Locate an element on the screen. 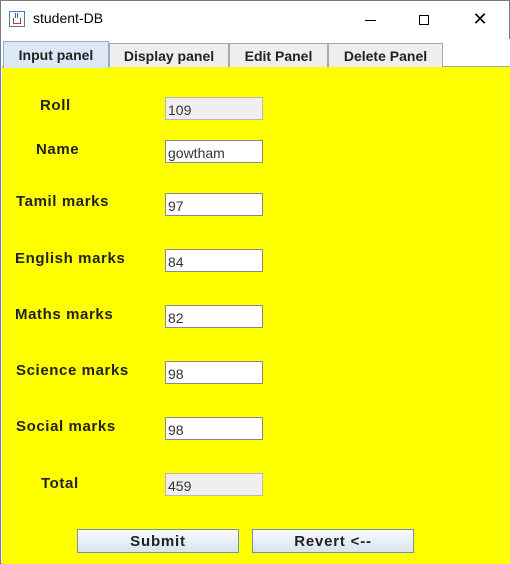 This screenshot has height=564, width=510. window-title: student-DB is located at coordinates (68, 18).